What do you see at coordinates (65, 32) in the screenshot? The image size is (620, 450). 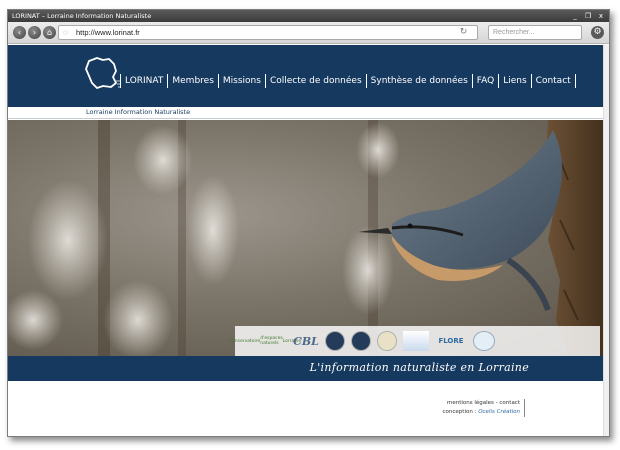 I see `page-icon: ◌` at bounding box center [65, 32].